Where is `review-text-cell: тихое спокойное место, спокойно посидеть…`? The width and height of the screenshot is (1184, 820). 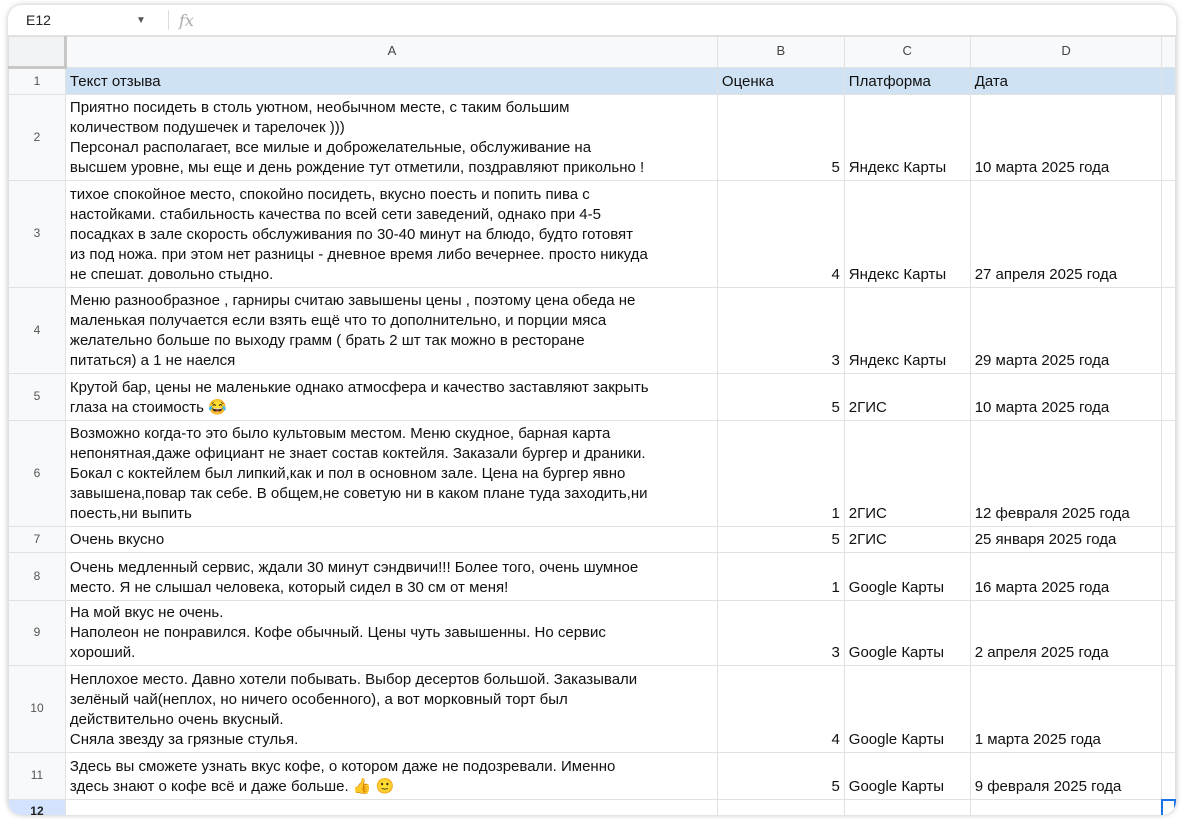
review-text-cell: тихое спокойное место, спокойно посидеть… is located at coordinates (391, 234).